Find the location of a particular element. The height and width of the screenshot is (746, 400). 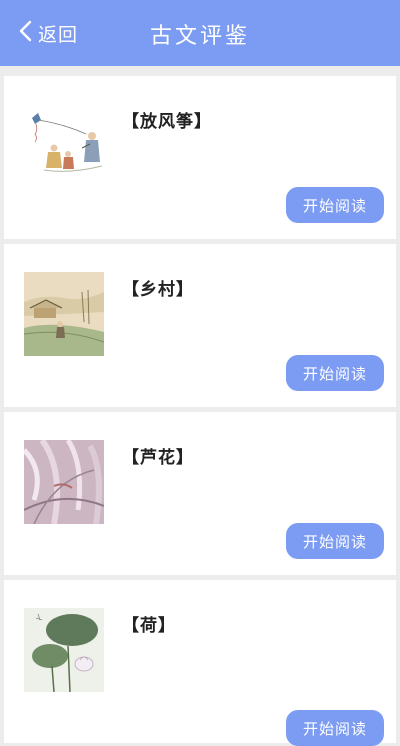

item-title: 【乡村】 is located at coordinates (158, 290).